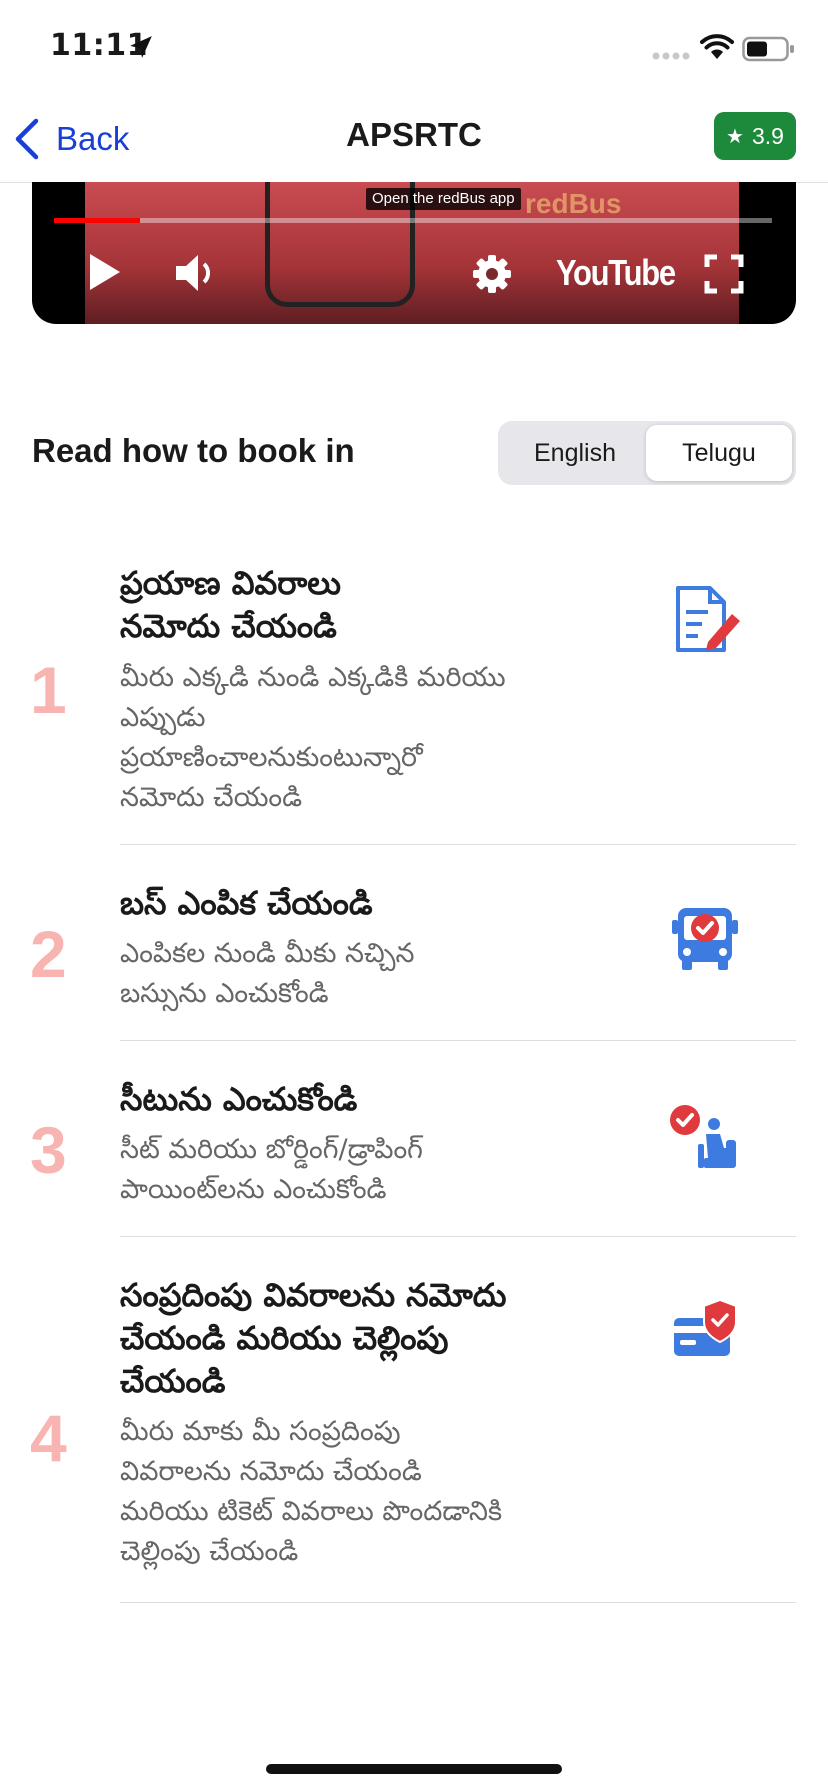  What do you see at coordinates (767, 135) in the screenshot?
I see `rating-value: 3.9` at bounding box center [767, 135].